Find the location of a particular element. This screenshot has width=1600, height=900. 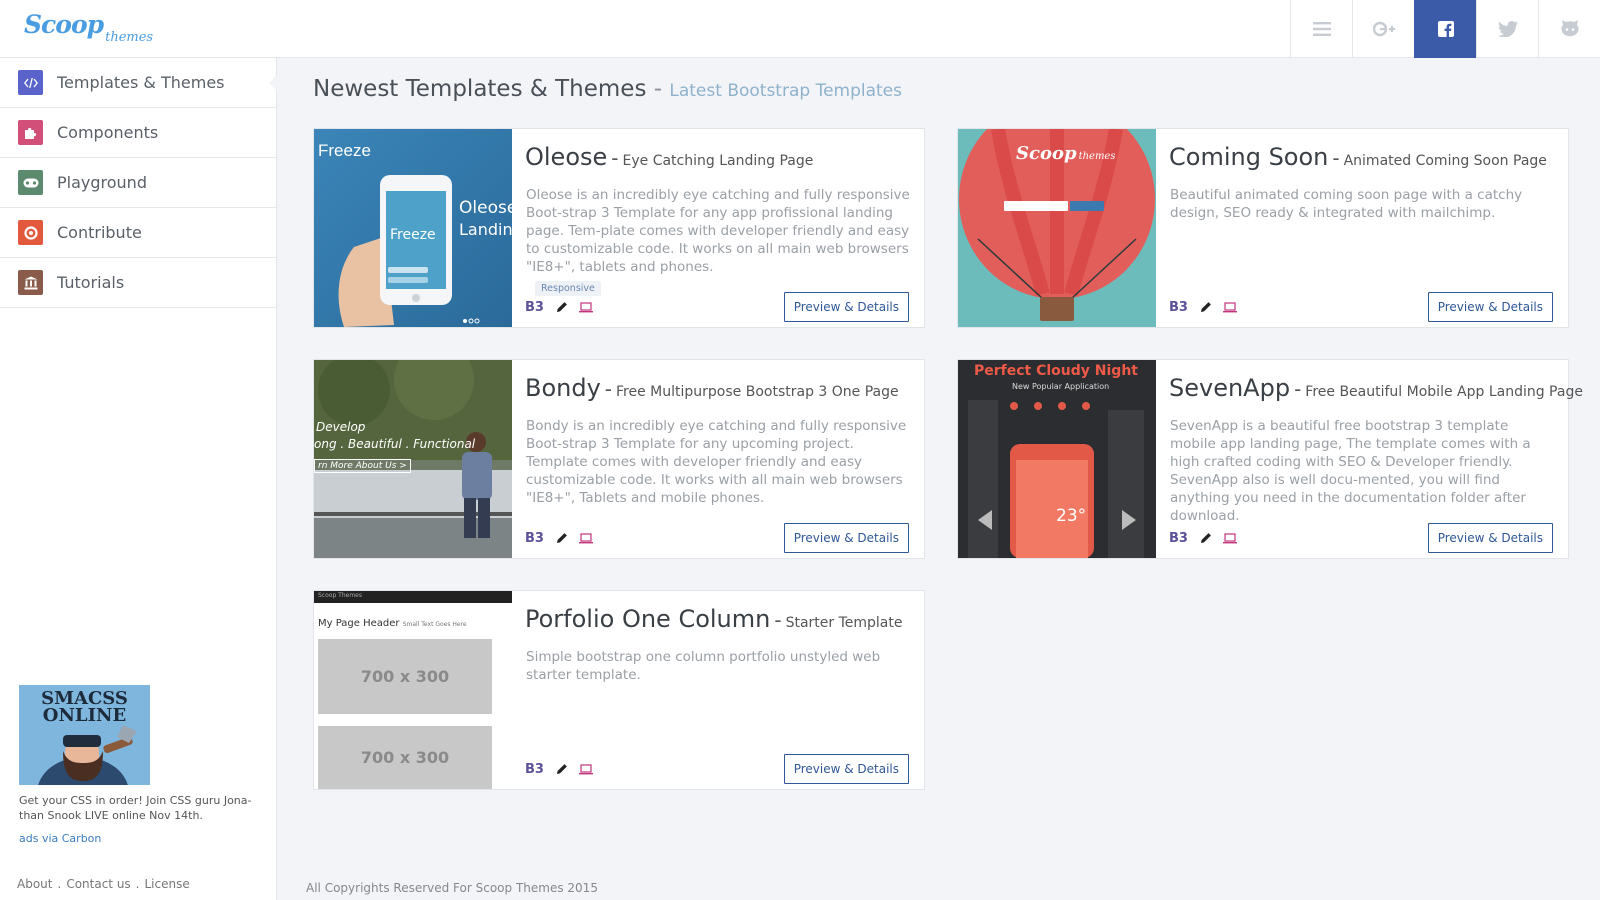

thumb-header-text: My Page Header is located at coordinates (359, 623).